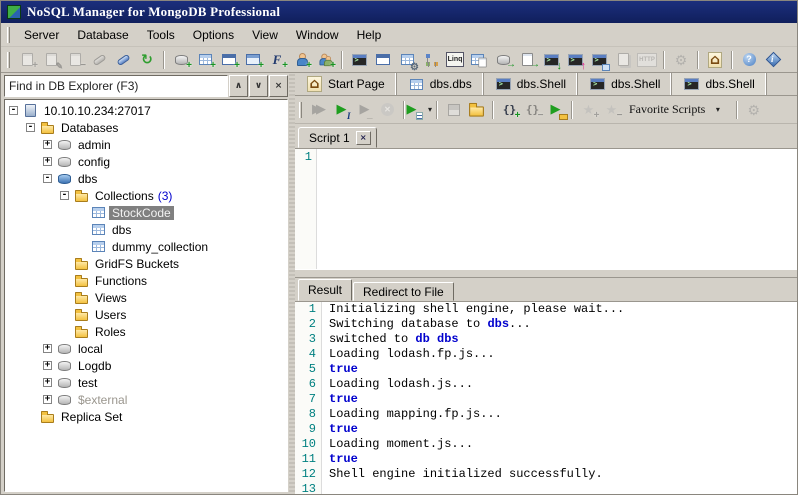  Describe the element at coordinates (346, 84) in the screenshot. I see `tab-start-page: ⌂ Start Page` at that location.